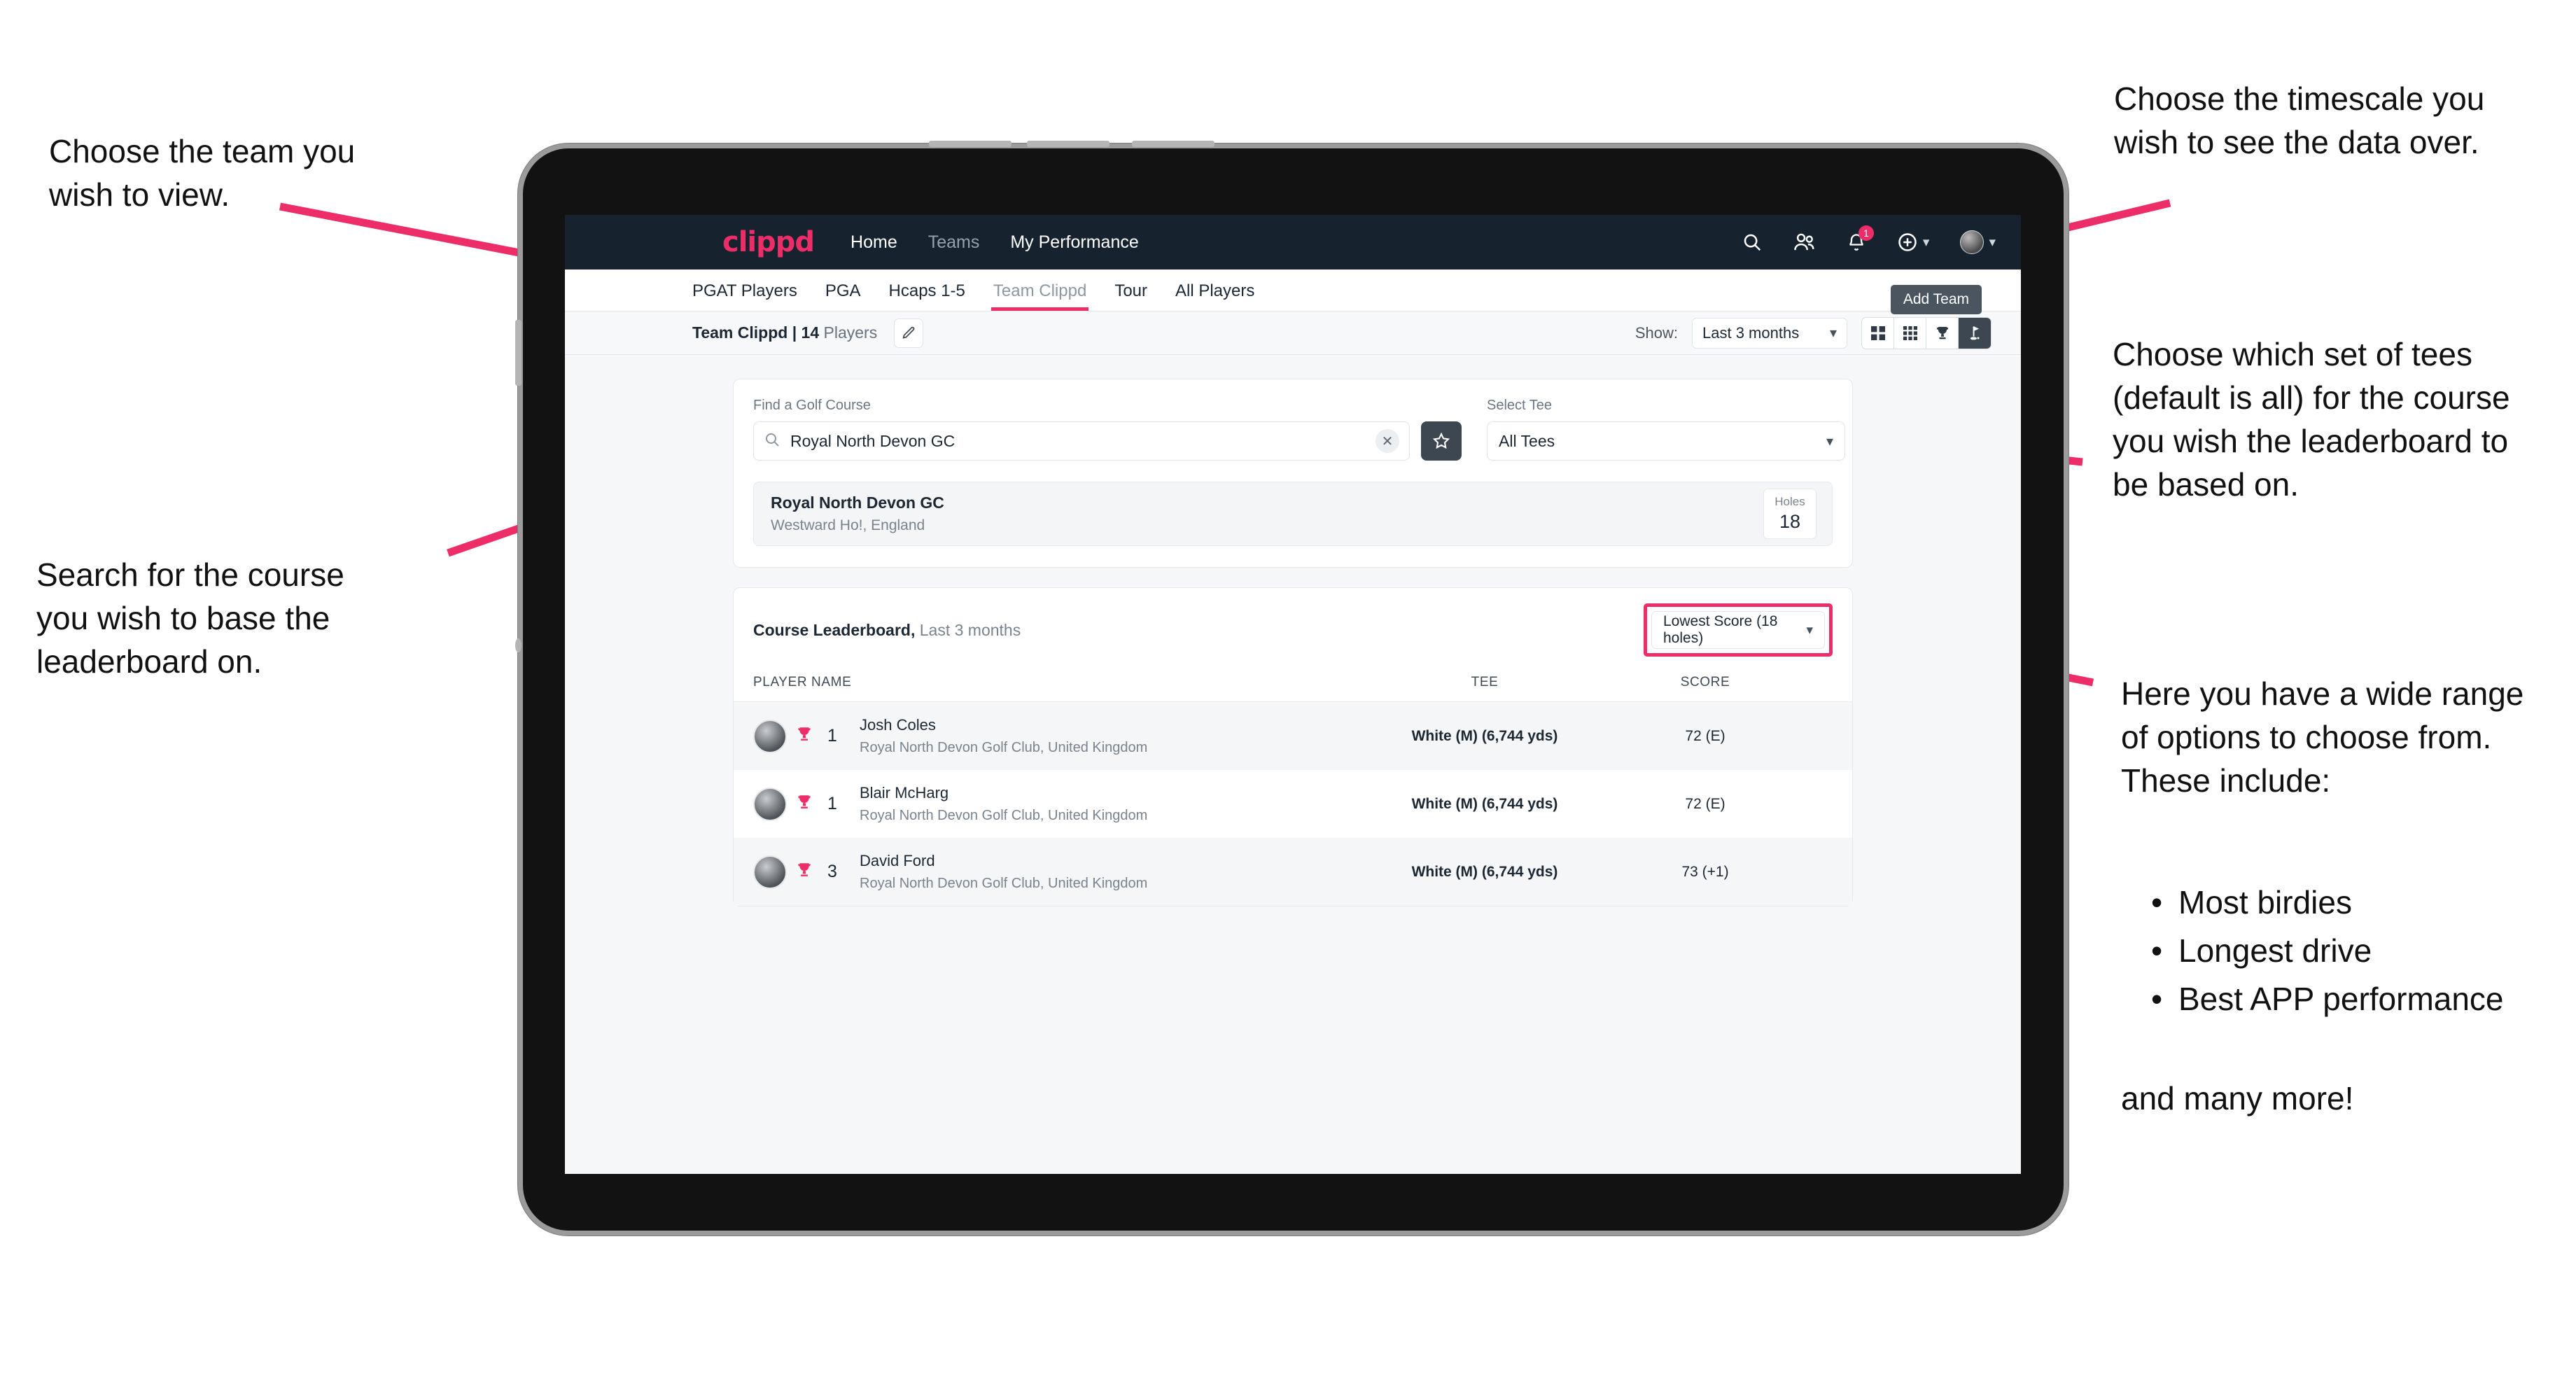 Image resolution: width=2576 pixels, height=1386 pixels. I want to click on avatar: ▾, so click(1978, 242).